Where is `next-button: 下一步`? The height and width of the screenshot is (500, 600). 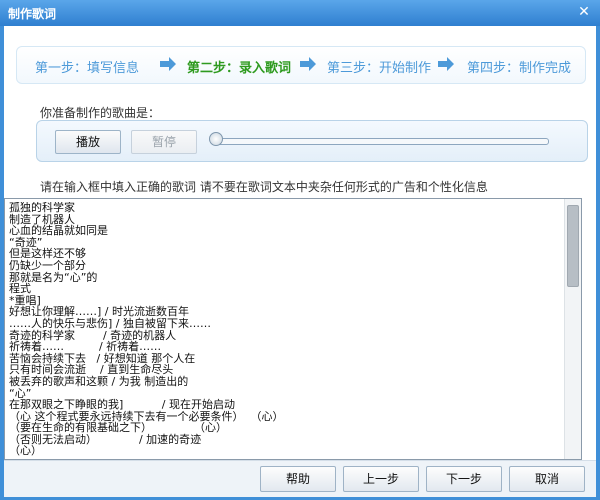
next-button: 下一步 is located at coordinates (464, 479).